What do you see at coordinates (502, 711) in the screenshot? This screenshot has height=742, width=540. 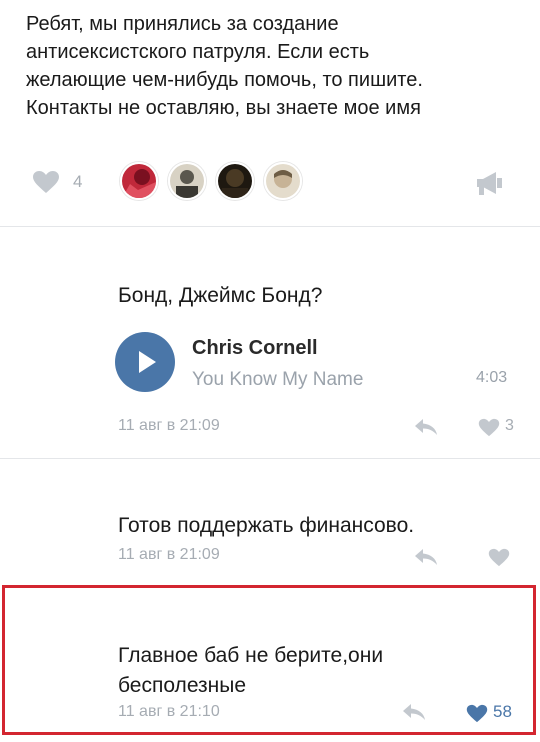 I see `comment-like-count: 58` at bounding box center [502, 711].